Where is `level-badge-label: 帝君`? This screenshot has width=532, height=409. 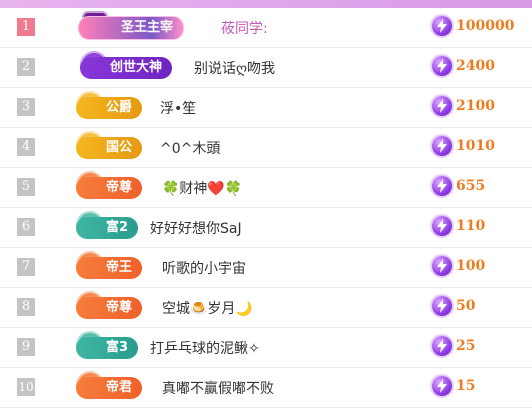
level-badge-label: 帝君 is located at coordinates (109, 387).